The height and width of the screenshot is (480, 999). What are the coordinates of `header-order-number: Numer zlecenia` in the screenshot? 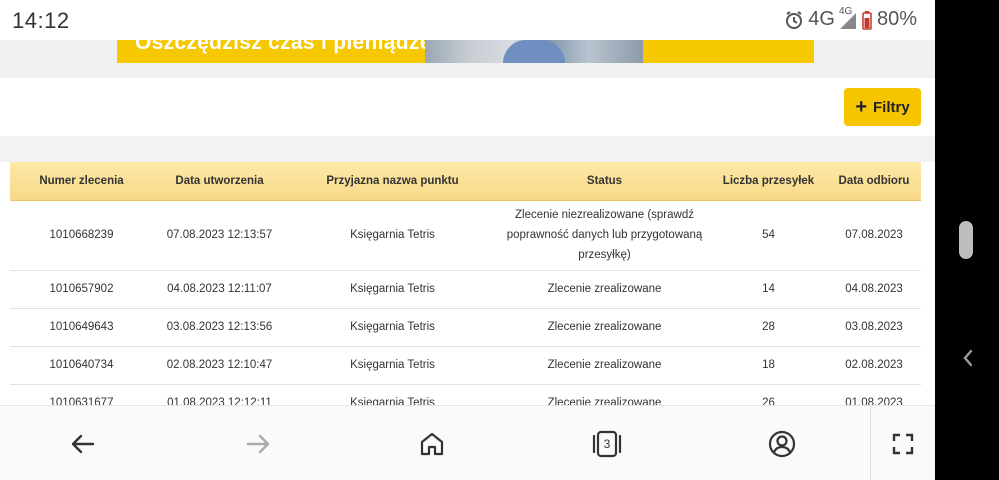 It's located at (81, 181).